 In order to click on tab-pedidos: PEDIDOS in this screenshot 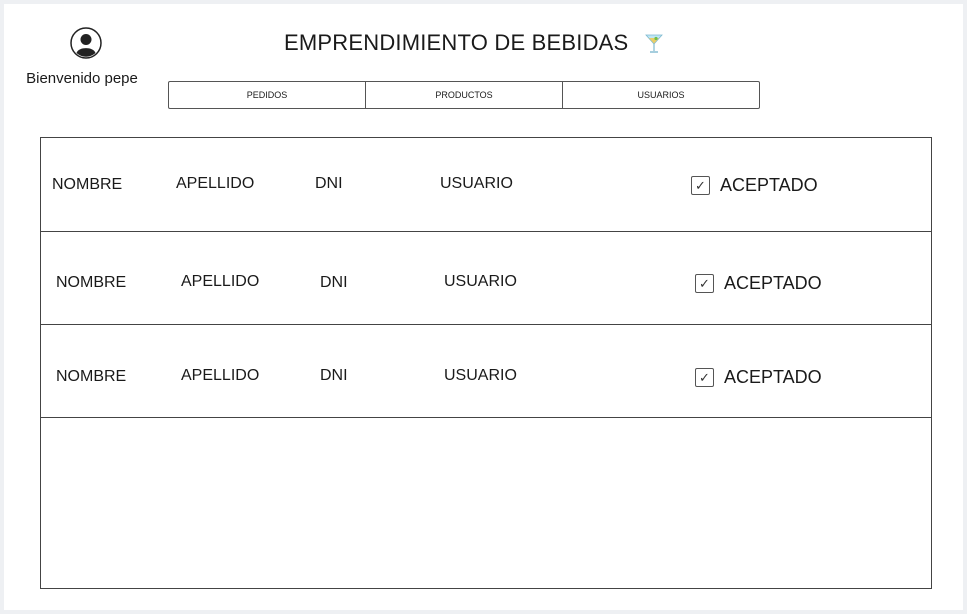, I will do `click(267, 95)`.